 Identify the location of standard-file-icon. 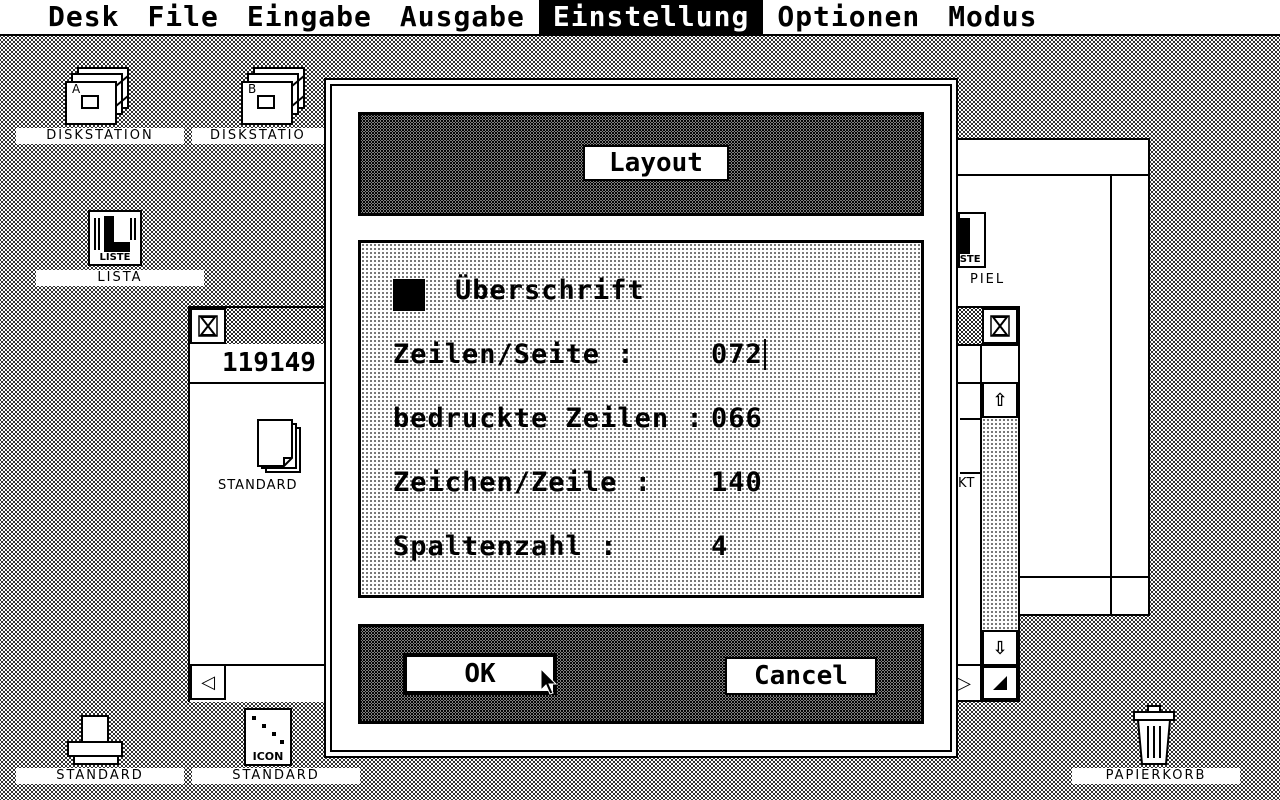
(280, 447).